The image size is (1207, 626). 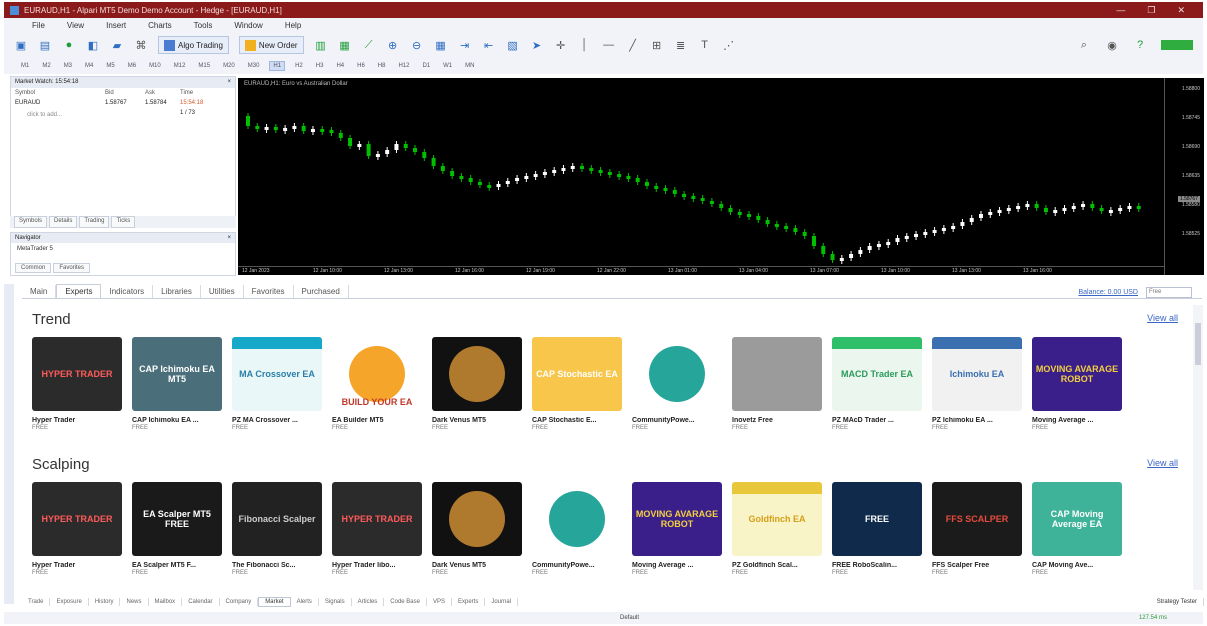 I want to click on timeframe-m2: M2, so click(x=46, y=66).